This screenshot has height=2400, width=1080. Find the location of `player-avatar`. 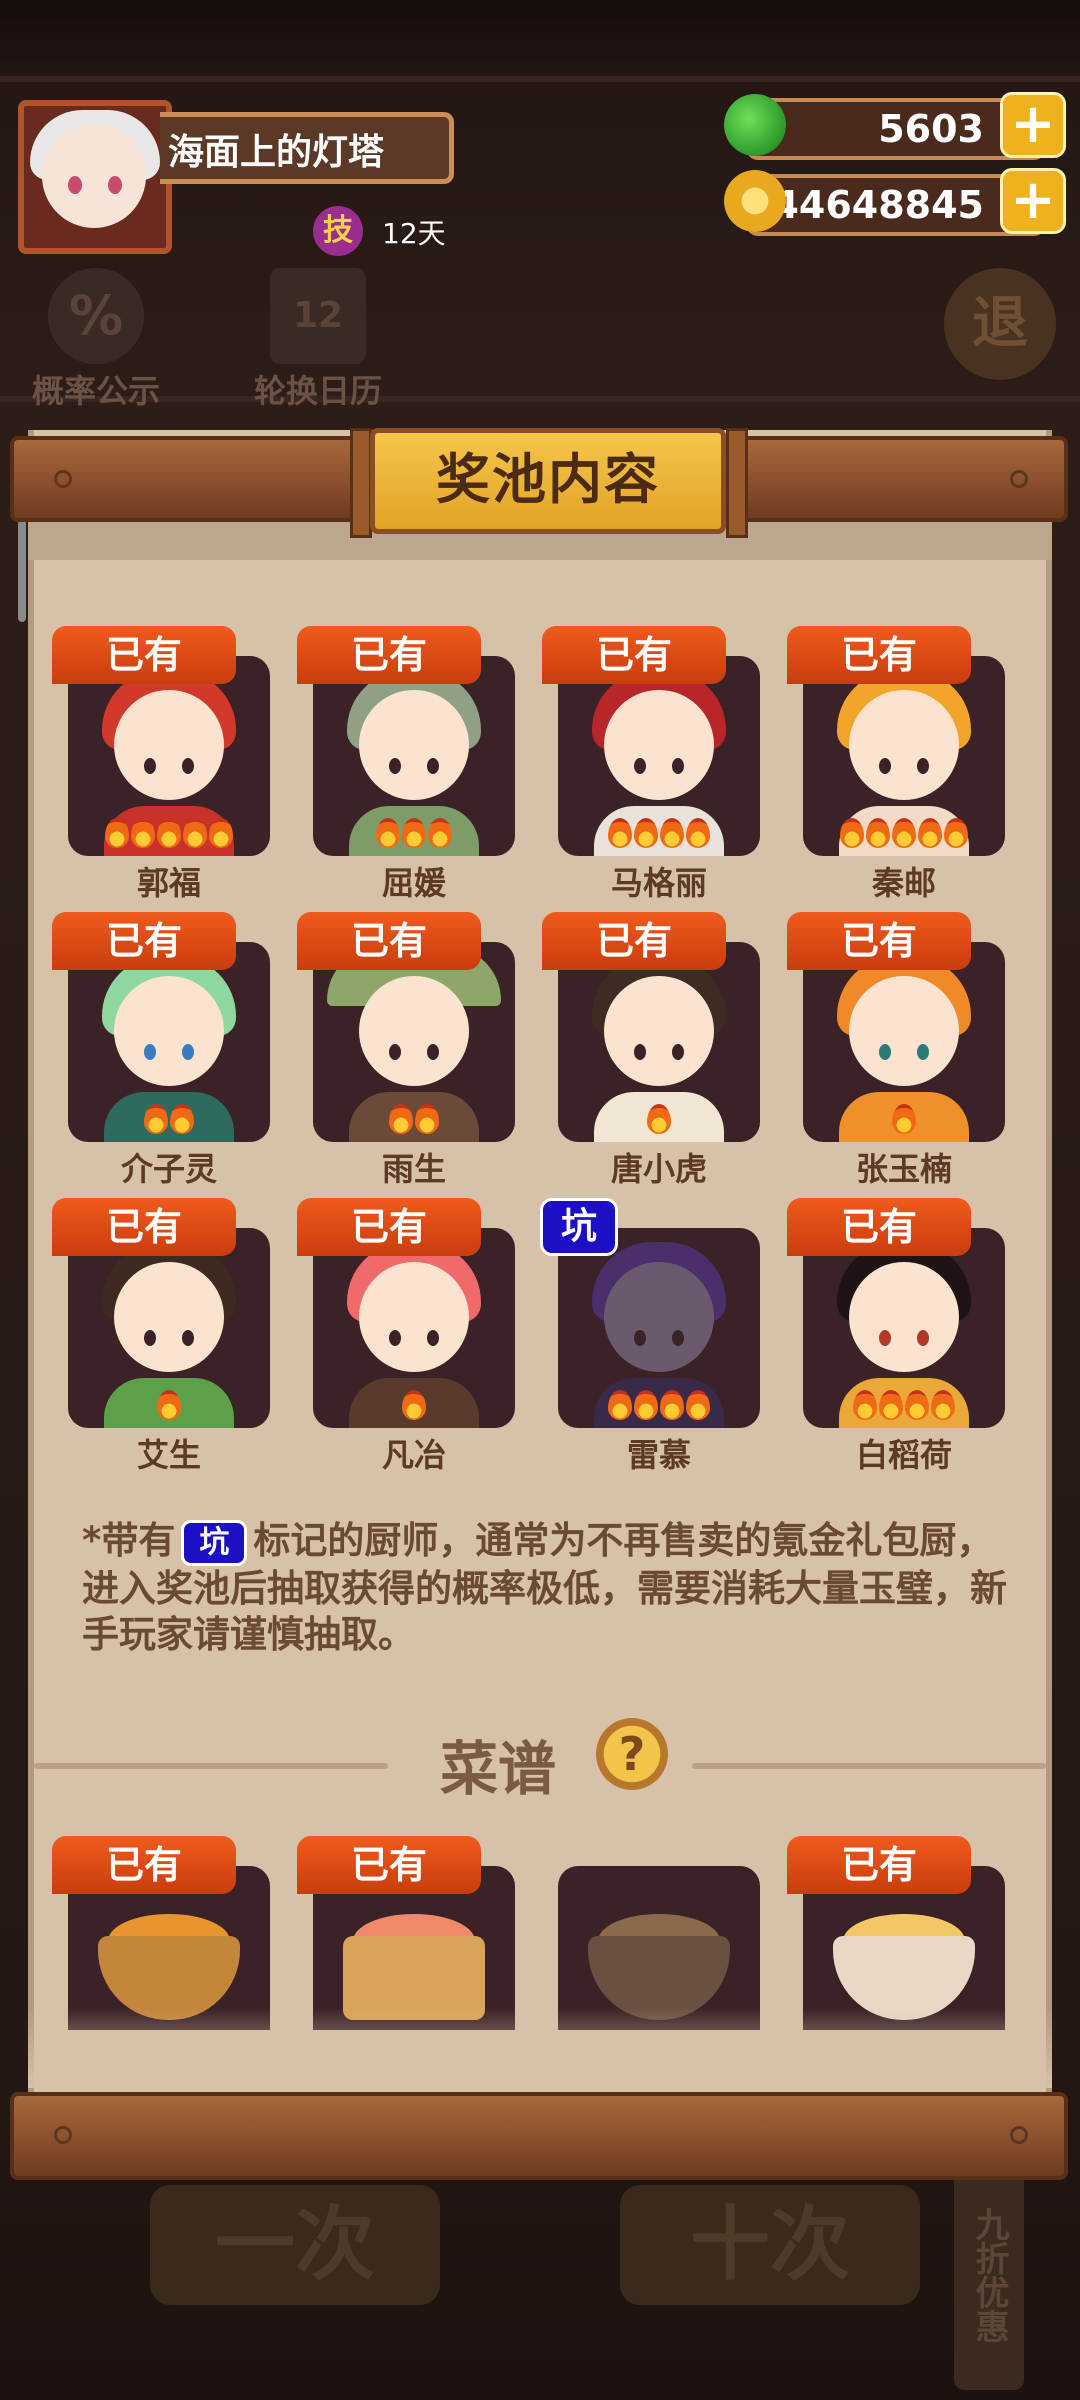

player-avatar is located at coordinates (95, 177).